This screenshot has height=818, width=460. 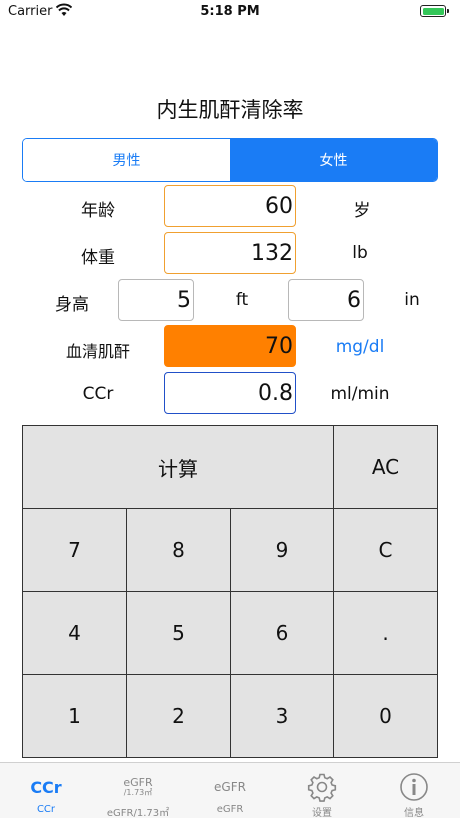 What do you see at coordinates (98, 258) in the screenshot?
I see `weight-label: 体重` at bounding box center [98, 258].